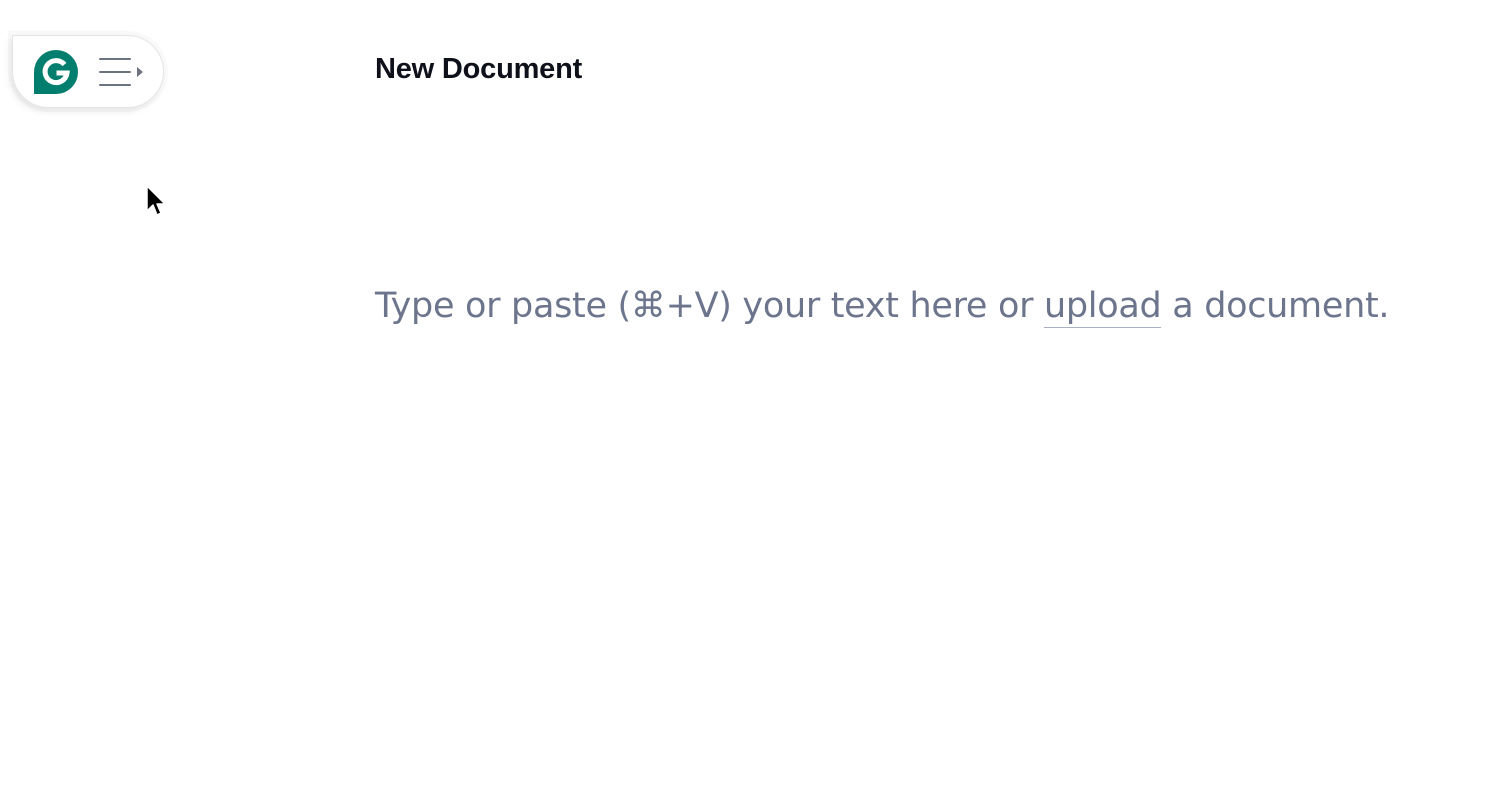 This screenshot has height=796, width=1506. I want to click on grammarly-logo-icon, so click(56, 71).